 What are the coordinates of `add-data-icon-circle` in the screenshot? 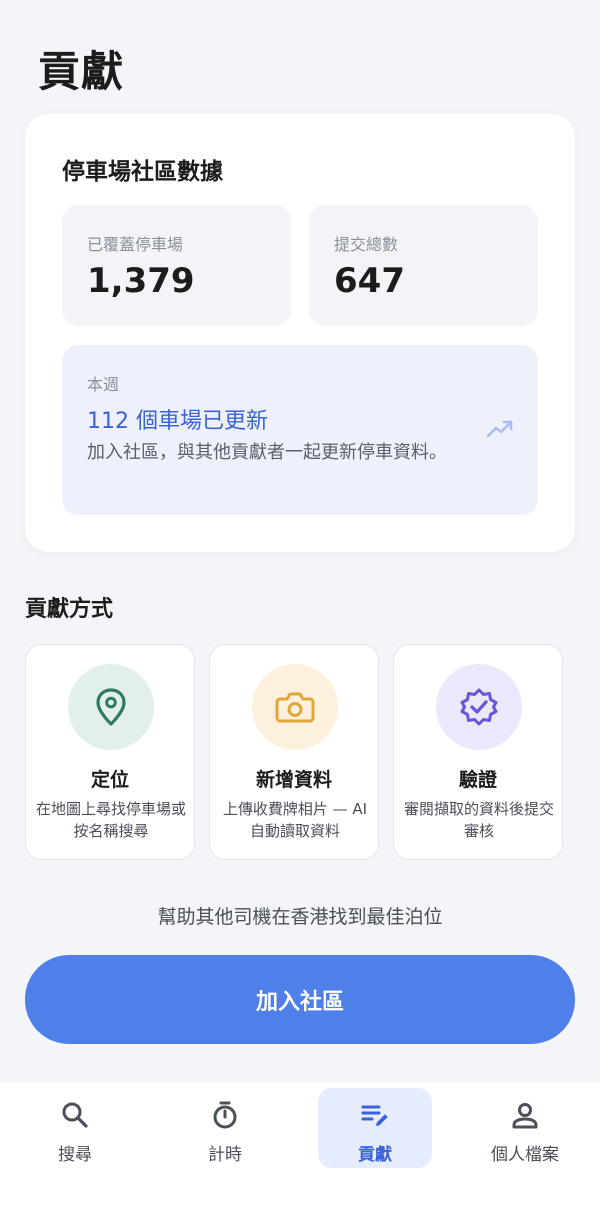 It's located at (295, 707).